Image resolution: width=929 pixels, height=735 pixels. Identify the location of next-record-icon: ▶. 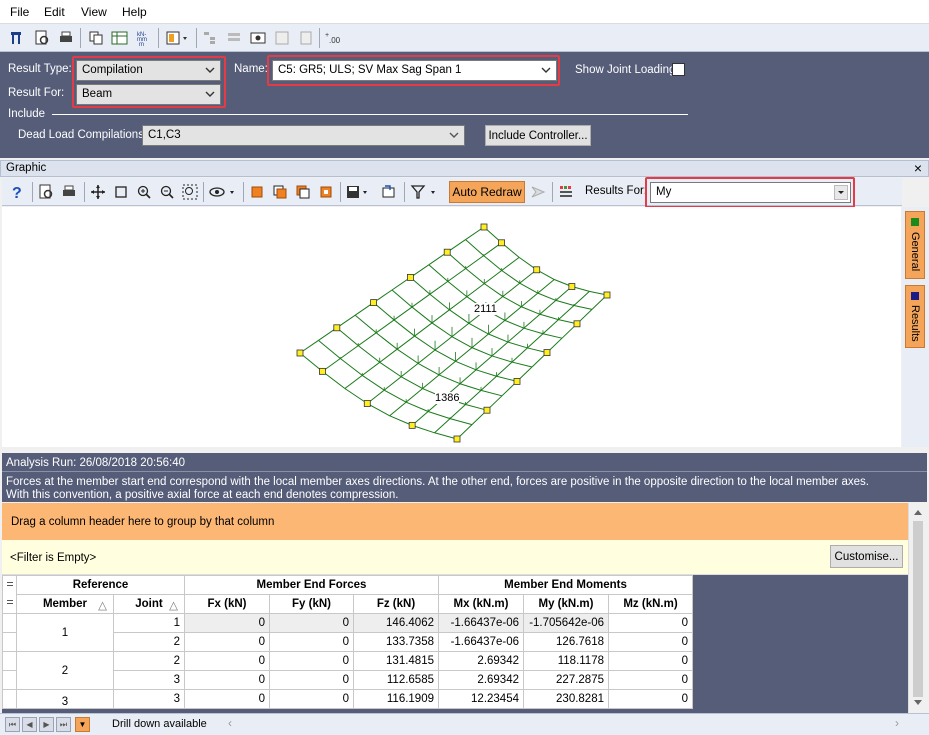
(46, 724).